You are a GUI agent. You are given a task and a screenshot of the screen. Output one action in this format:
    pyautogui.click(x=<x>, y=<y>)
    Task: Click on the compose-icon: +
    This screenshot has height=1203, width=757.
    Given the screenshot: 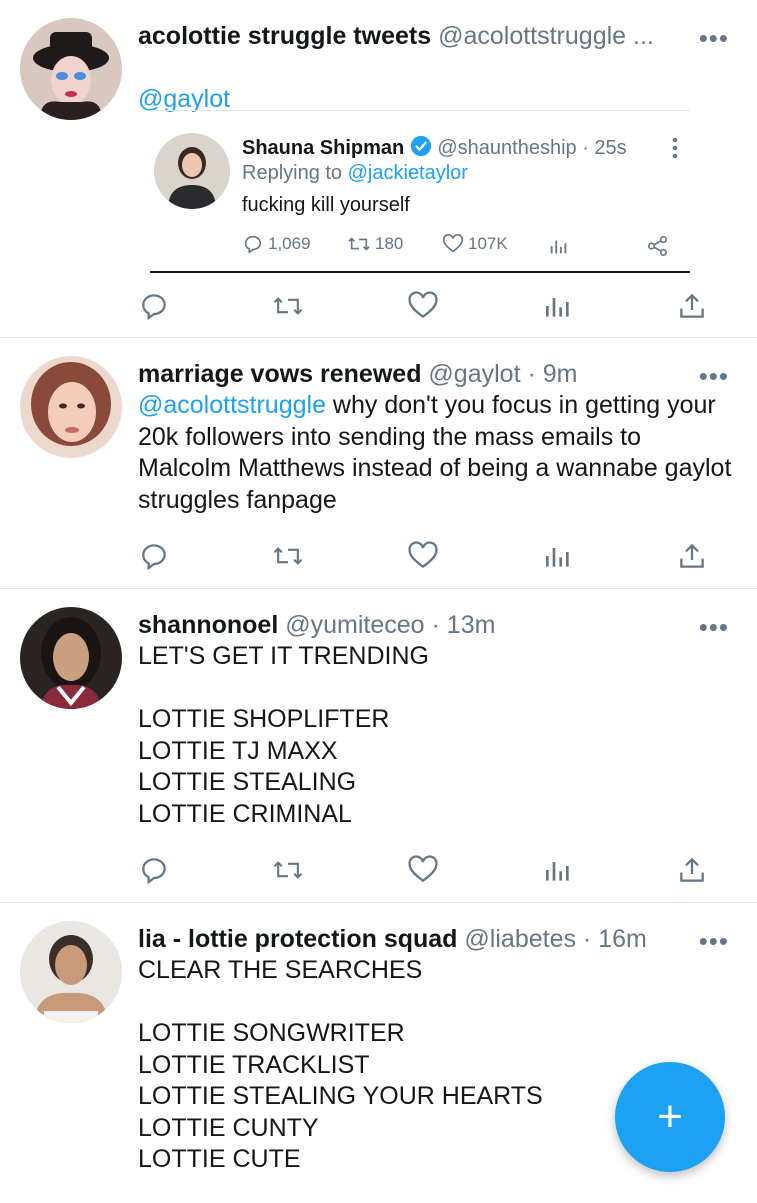 What is the action you would take?
    pyautogui.click(x=670, y=1116)
    